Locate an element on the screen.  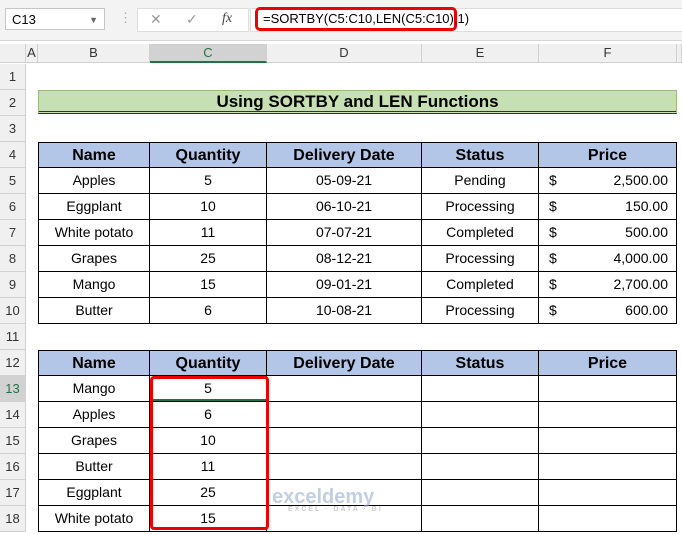
column-header-A: A is located at coordinates (32, 53).